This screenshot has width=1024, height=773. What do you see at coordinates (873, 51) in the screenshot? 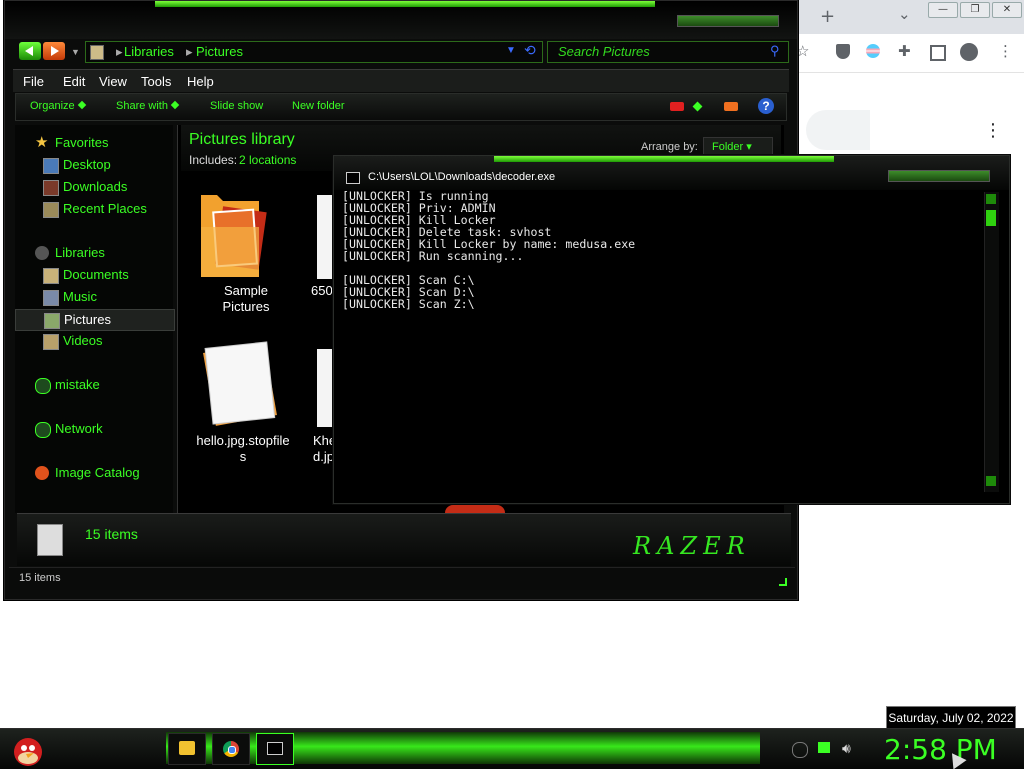
I see `extension-flag-icon` at bounding box center [873, 51].